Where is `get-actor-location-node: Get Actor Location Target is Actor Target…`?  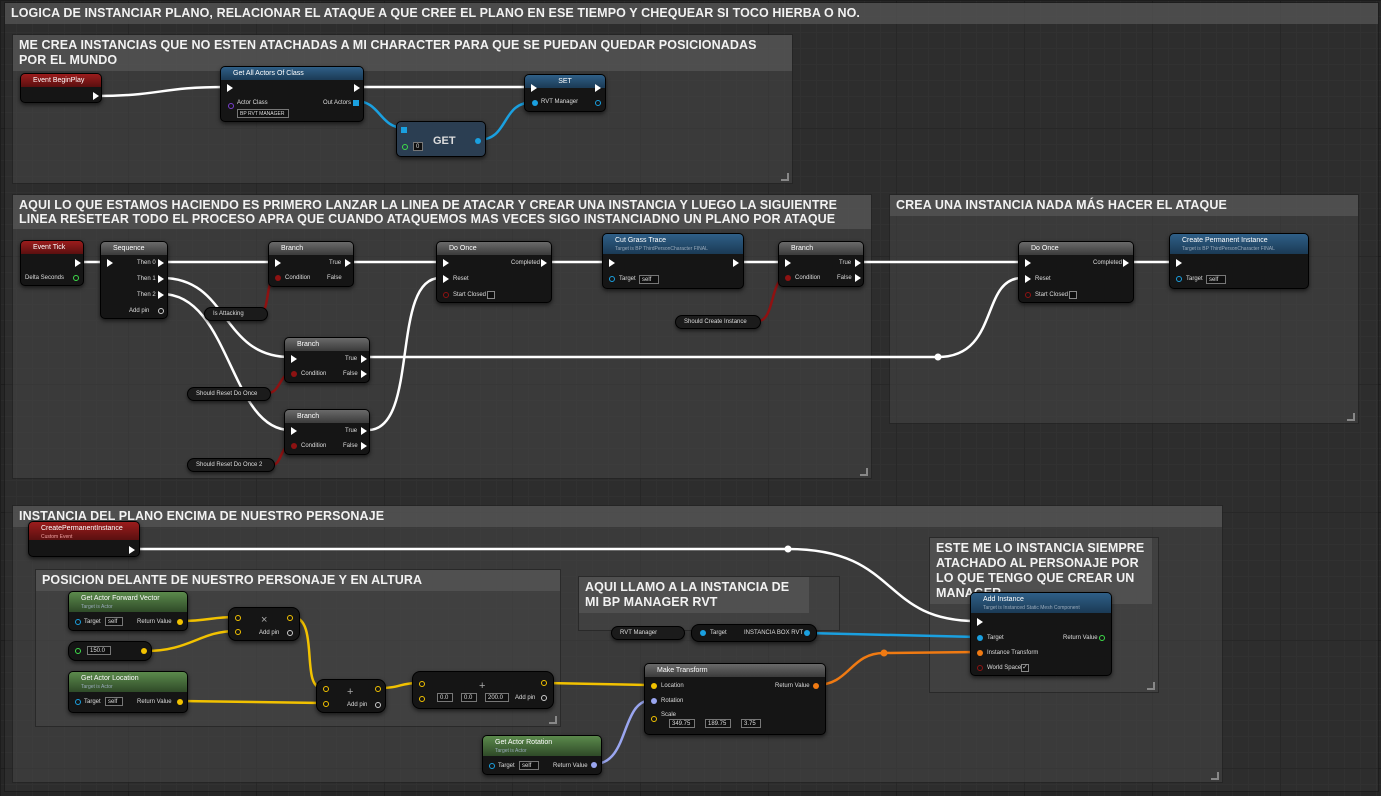
get-actor-location-node: Get Actor Location Target is Actor Target… is located at coordinates (128, 692).